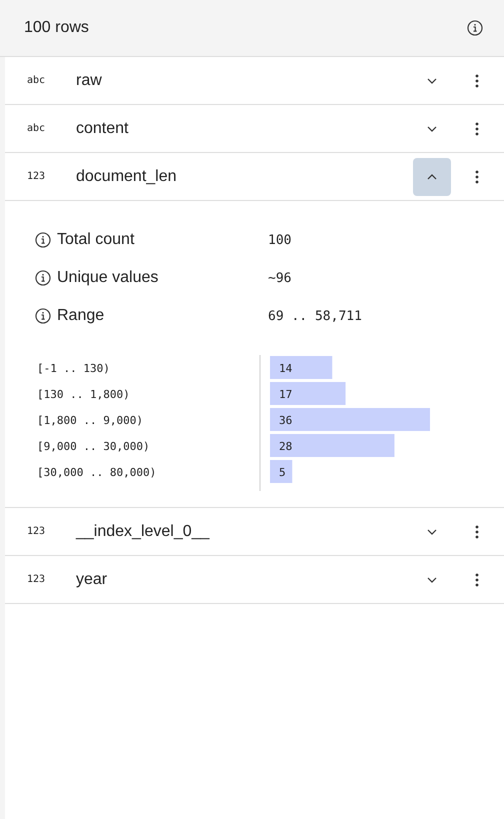  Describe the element at coordinates (280, 240) in the screenshot. I see `stat-value: 100` at that location.